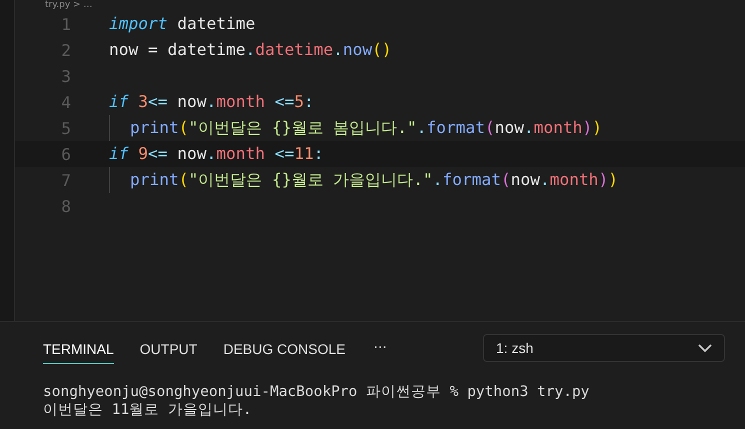 Image resolution: width=745 pixels, height=429 pixels. I want to click on code-line: if 3<= now.month <=5:, so click(211, 102).